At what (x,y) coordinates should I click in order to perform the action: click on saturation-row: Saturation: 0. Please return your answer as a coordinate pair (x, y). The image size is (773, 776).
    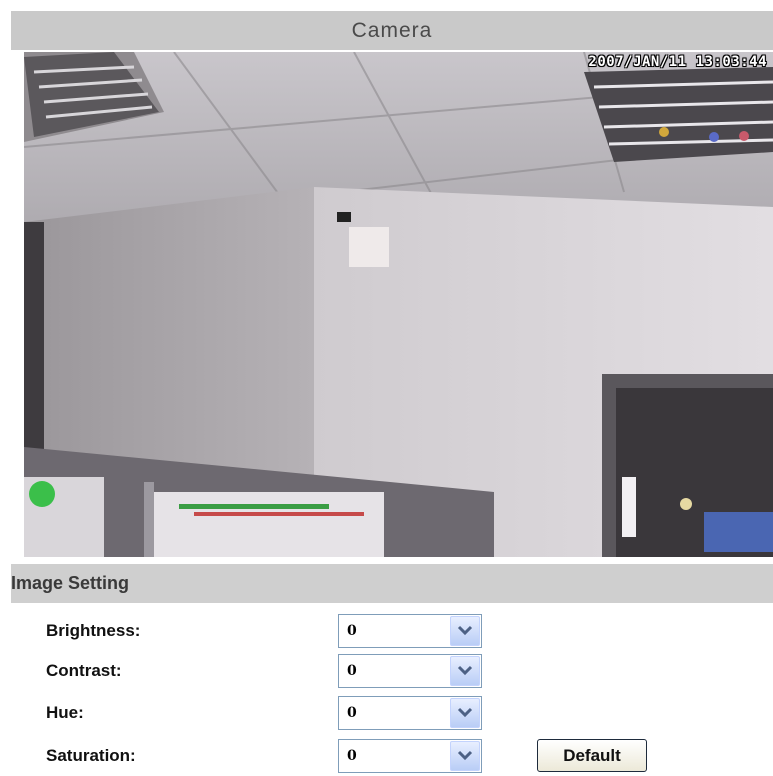
    Looking at the image, I should click on (386, 756).